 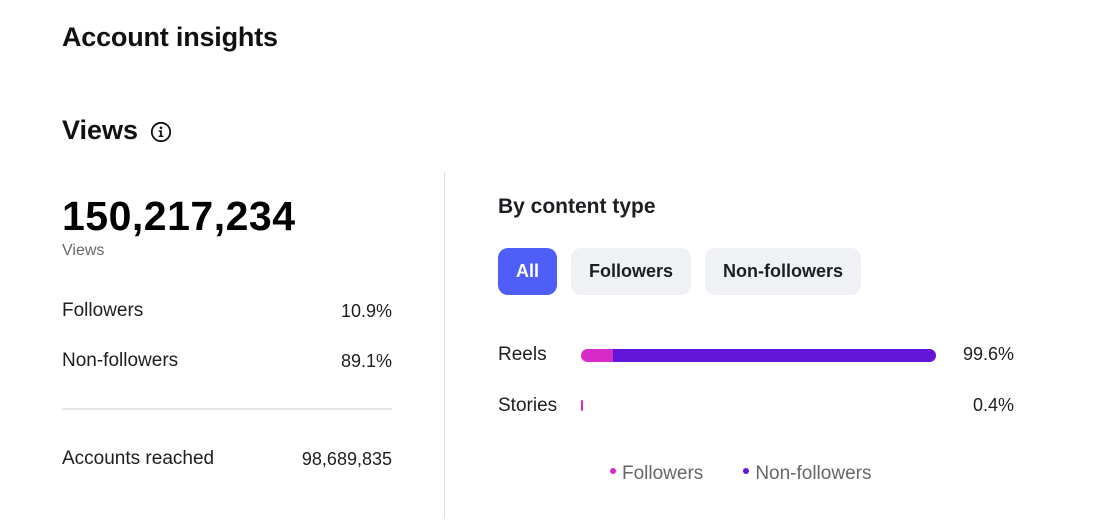 What do you see at coordinates (527, 271) in the screenshot?
I see `filter-all-button: All` at bounding box center [527, 271].